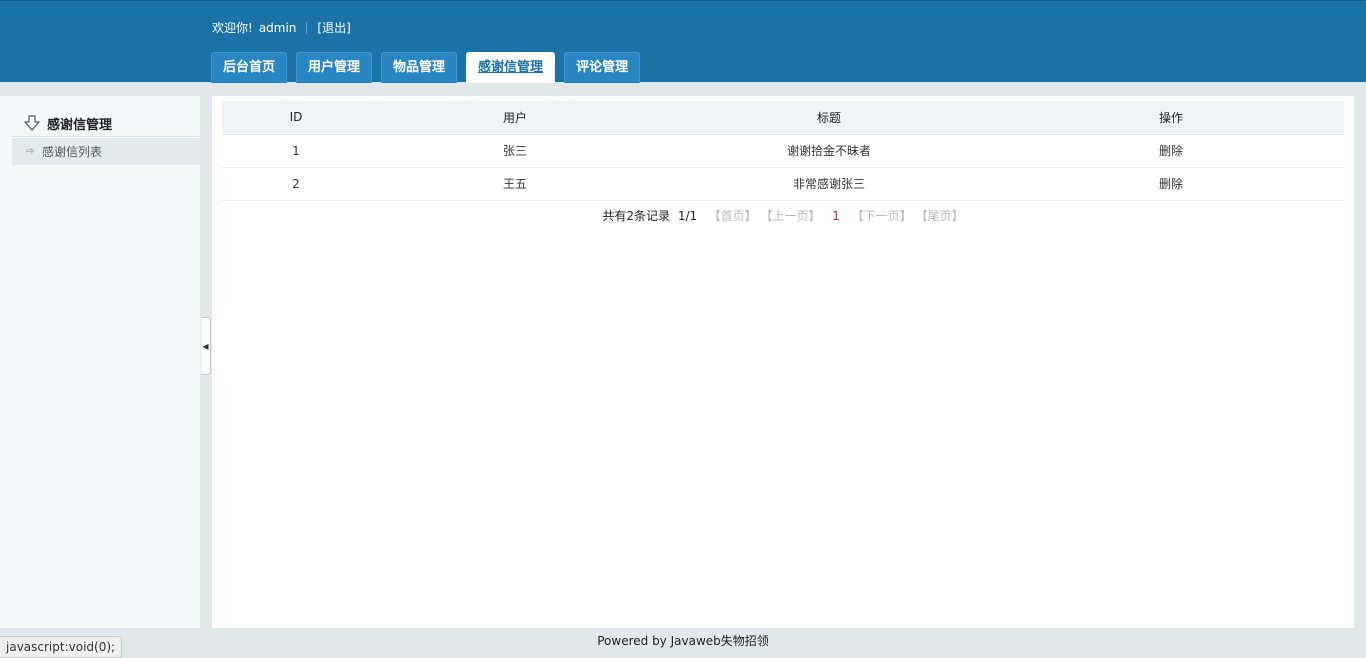 The image size is (1366, 658). Describe the element at coordinates (106, 151) in the screenshot. I see `sidebar-item-thank-letter-list: ⇨ 感谢信列表` at that location.